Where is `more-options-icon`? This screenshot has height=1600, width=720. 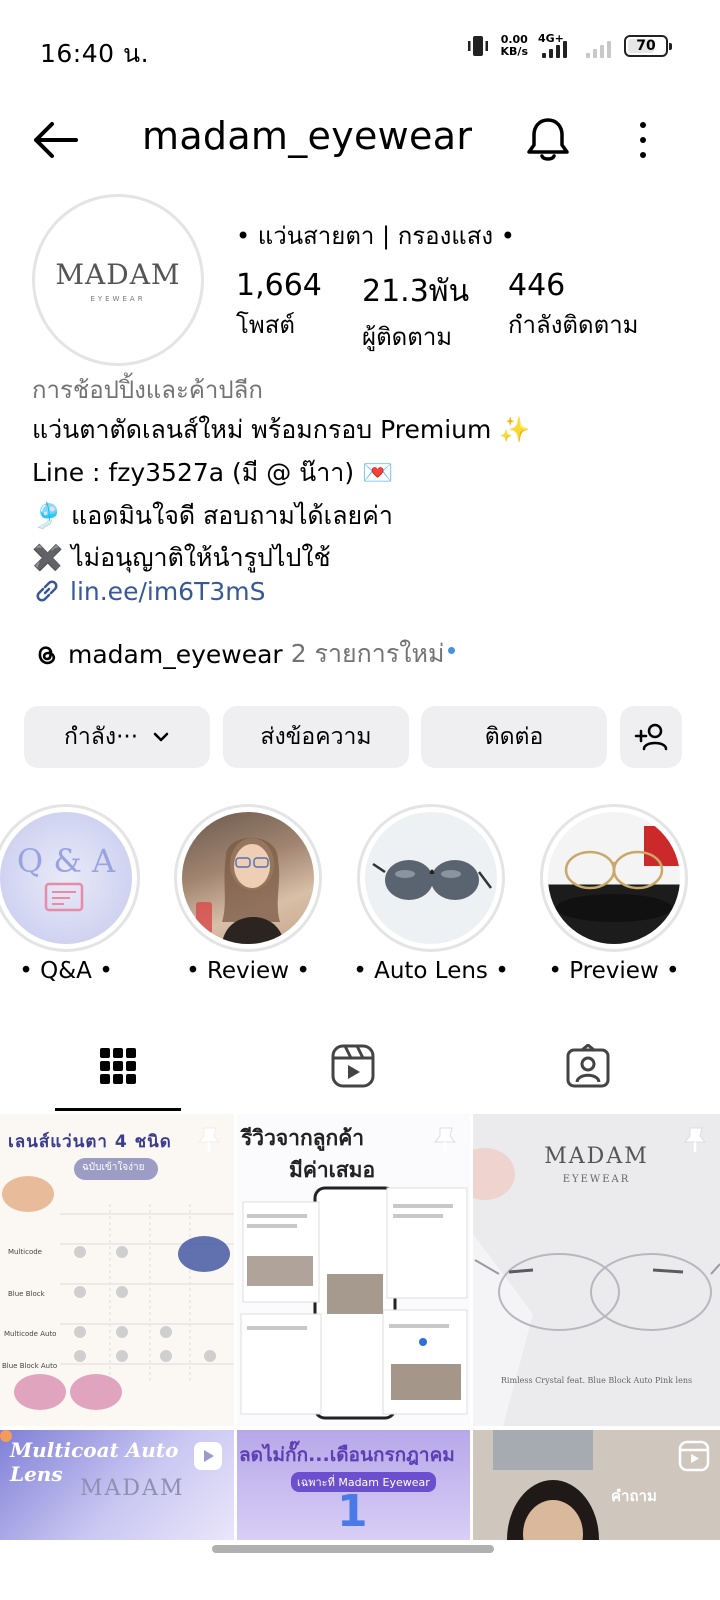 more-options-icon is located at coordinates (643, 140).